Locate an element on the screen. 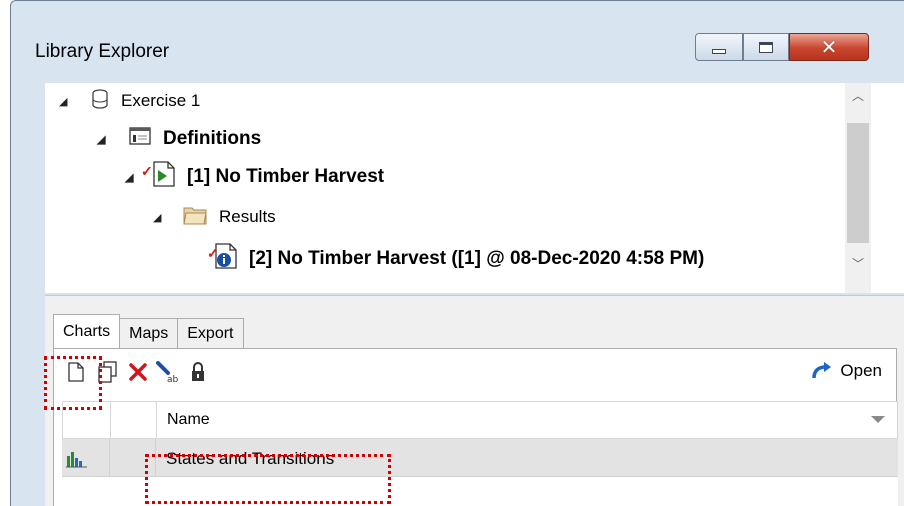 The width and height of the screenshot is (904, 506). table-row: States and Transitions is located at coordinates (480, 458).